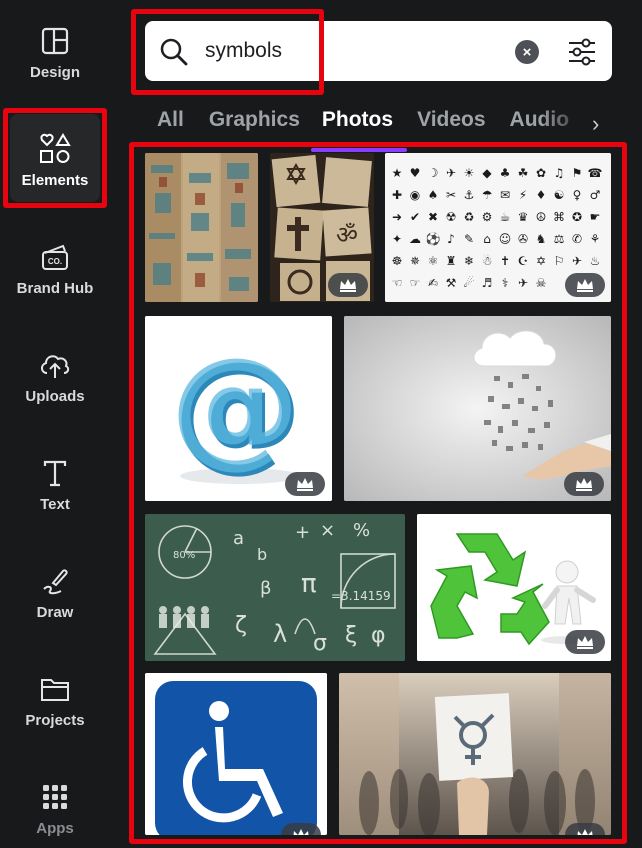 This screenshot has width=642, height=848. I want to click on layout-panels-icon, so click(55, 41).